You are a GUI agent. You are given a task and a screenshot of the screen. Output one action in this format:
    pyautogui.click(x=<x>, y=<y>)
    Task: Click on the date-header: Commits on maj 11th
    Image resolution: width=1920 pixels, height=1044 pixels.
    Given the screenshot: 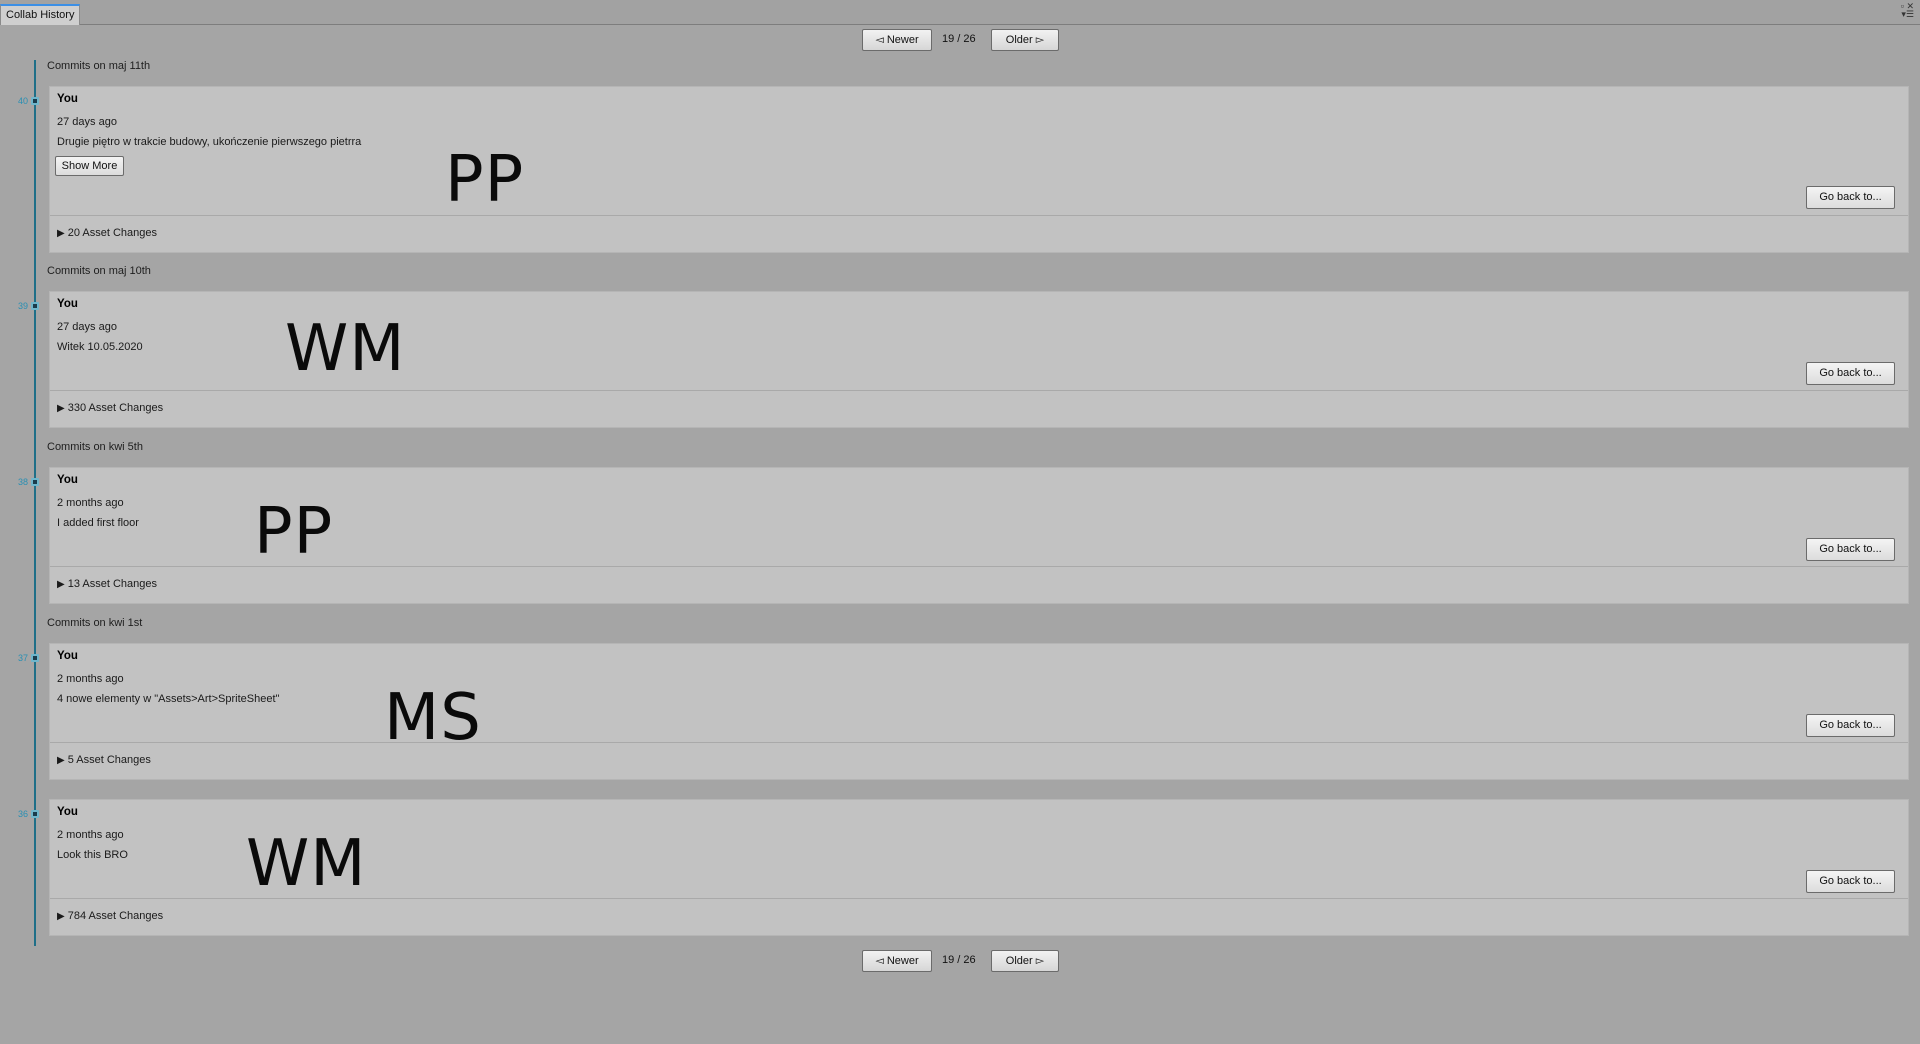 What is the action you would take?
    pyautogui.click(x=99, y=66)
    